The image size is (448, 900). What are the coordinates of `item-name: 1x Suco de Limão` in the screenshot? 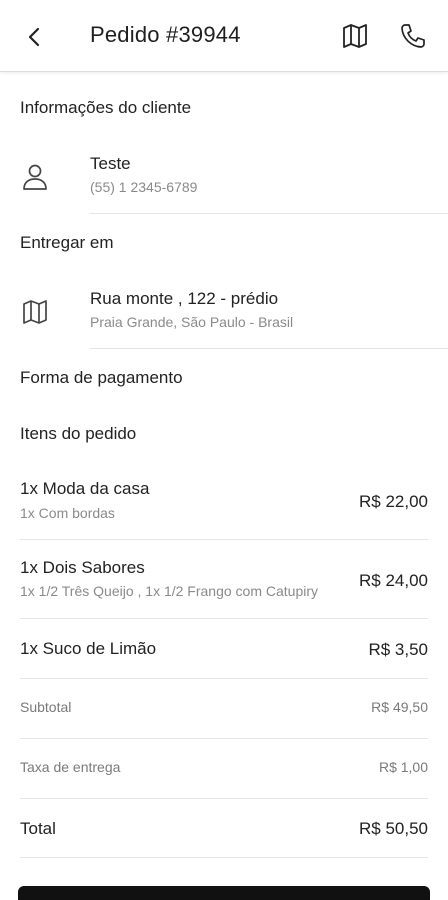 It's located at (88, 648).